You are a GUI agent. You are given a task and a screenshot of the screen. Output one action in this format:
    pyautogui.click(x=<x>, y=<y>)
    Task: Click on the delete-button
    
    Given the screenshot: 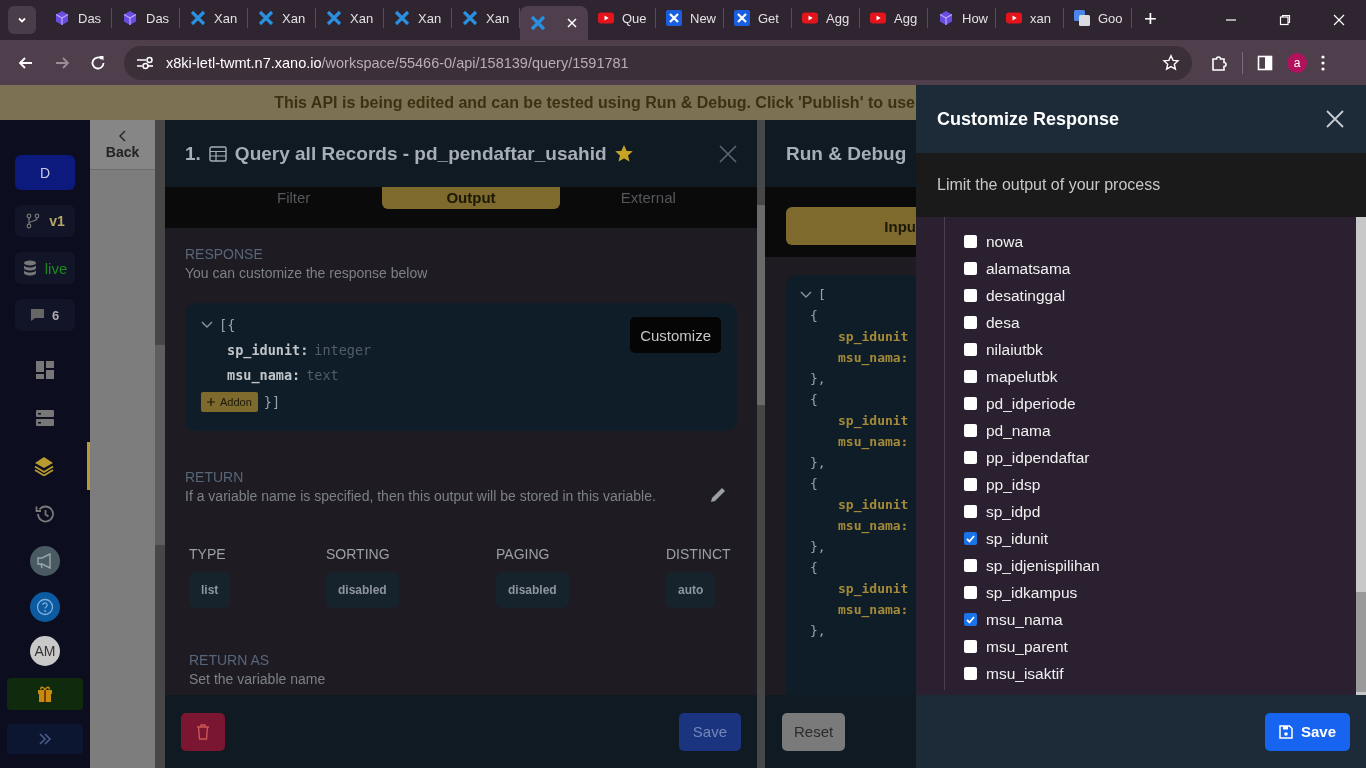 What is the action you would take?
    pyautogui.click(x=203, y=731)
    